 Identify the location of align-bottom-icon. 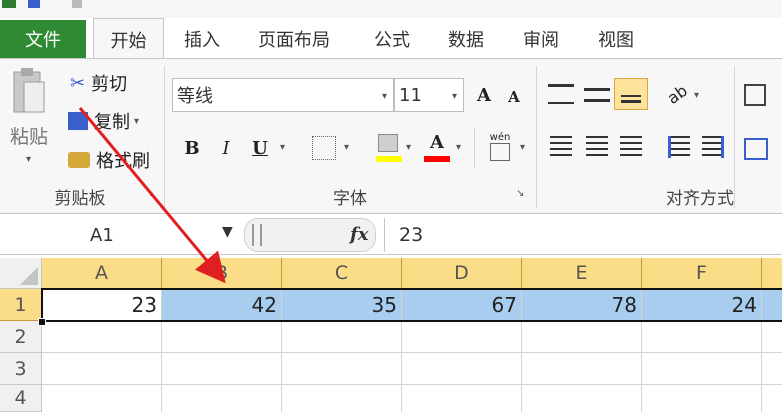
(631, 94).